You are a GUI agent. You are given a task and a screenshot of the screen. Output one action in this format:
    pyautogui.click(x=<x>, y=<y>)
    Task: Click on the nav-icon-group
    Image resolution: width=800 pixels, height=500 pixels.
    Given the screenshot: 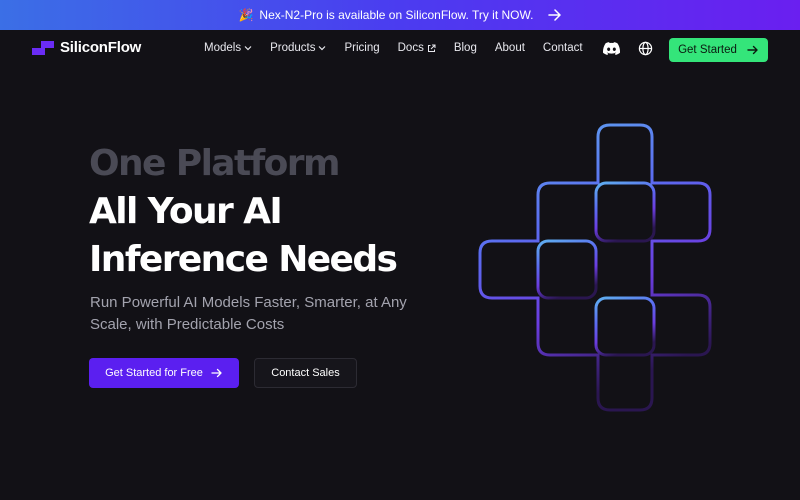 What is the action you would take?
    pyautogui.click(x=628, y=51)
    